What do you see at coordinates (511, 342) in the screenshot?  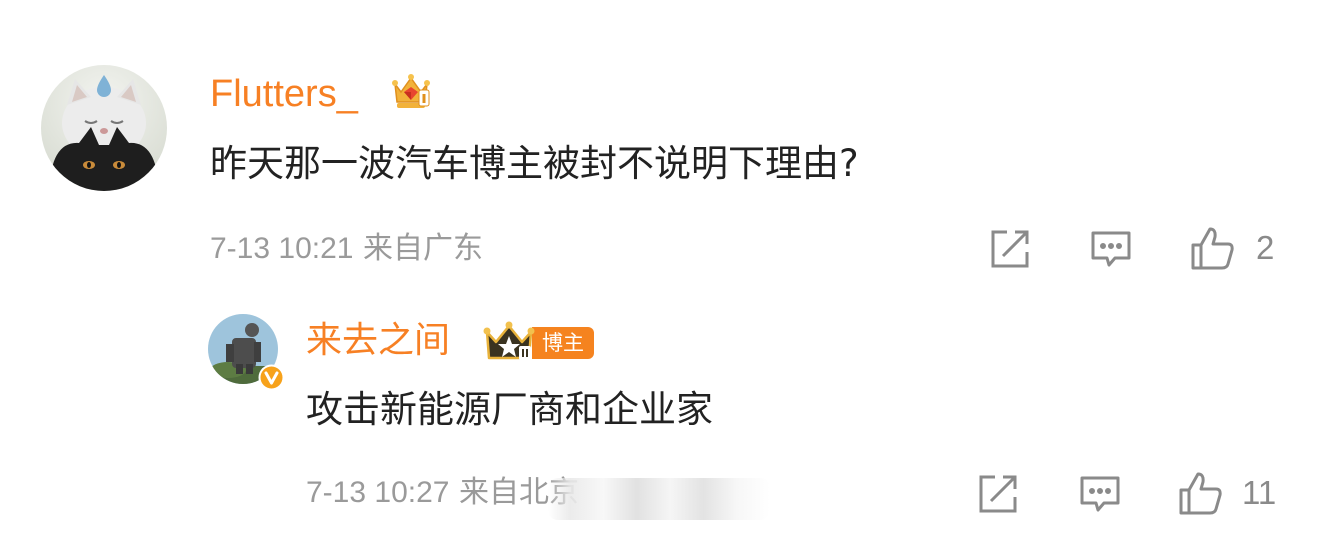 I see `crown-level-icon` at bounding box center [511, 342].